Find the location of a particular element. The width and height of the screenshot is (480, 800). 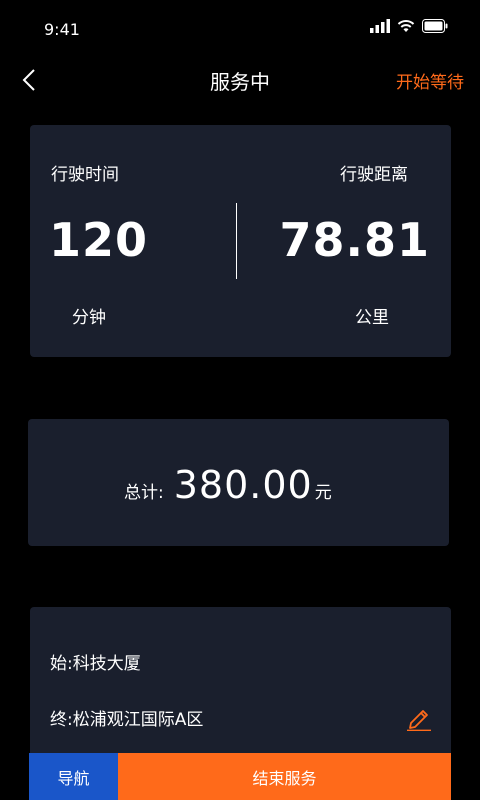

total-card: 总计: 380.00 元 is located at coordinates (238, 482).